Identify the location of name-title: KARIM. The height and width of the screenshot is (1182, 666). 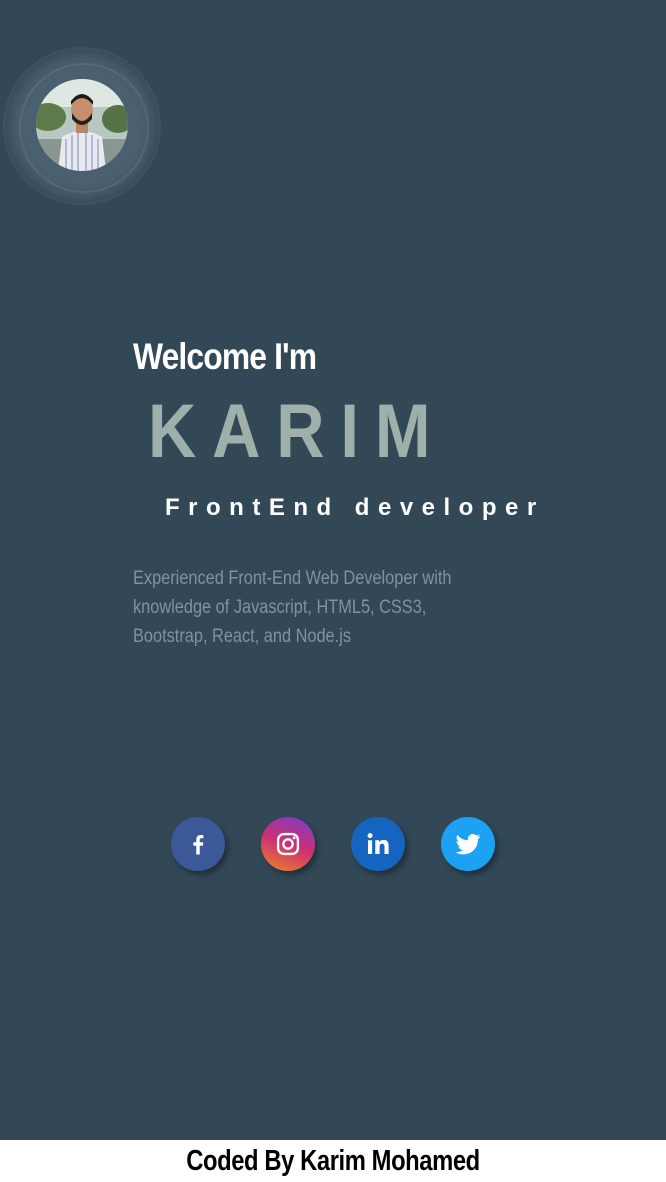
(297, 431).